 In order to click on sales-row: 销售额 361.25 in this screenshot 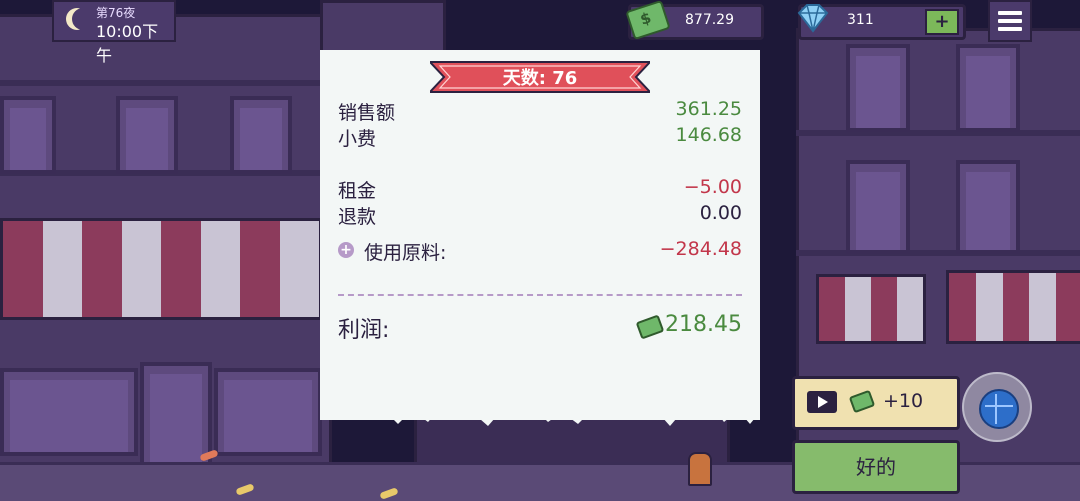, I will do `click(540, 111)`.